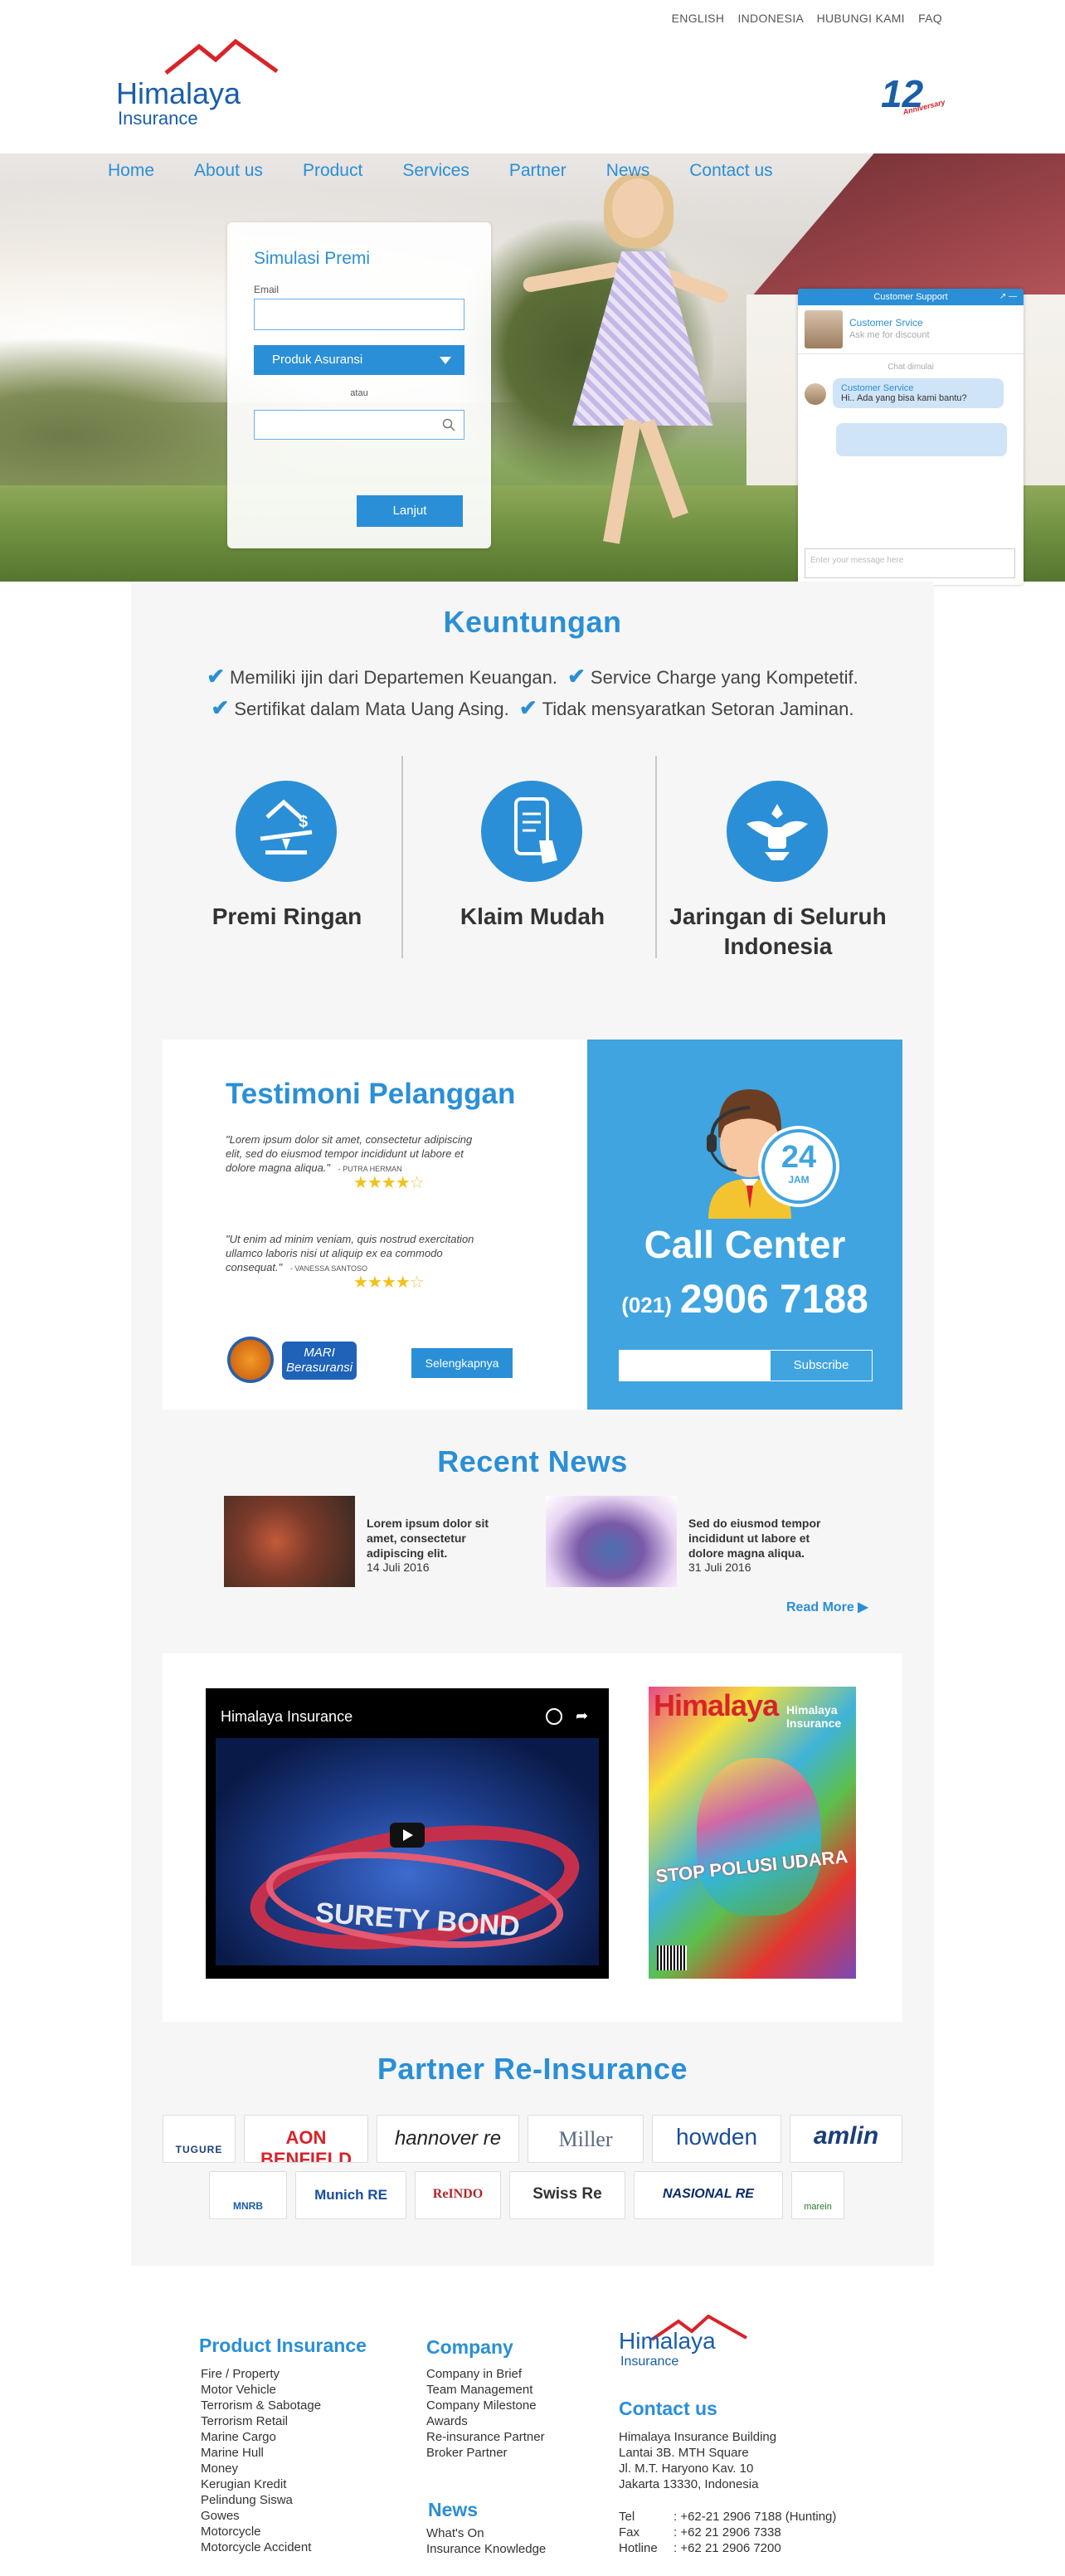 Image resolution: width=1065 pixels, height=2576 pixels. What do you see at coordinates (695, 1366) in the screenshot?
I see `subscribe-email-input` at bounding box center [695, 1366].